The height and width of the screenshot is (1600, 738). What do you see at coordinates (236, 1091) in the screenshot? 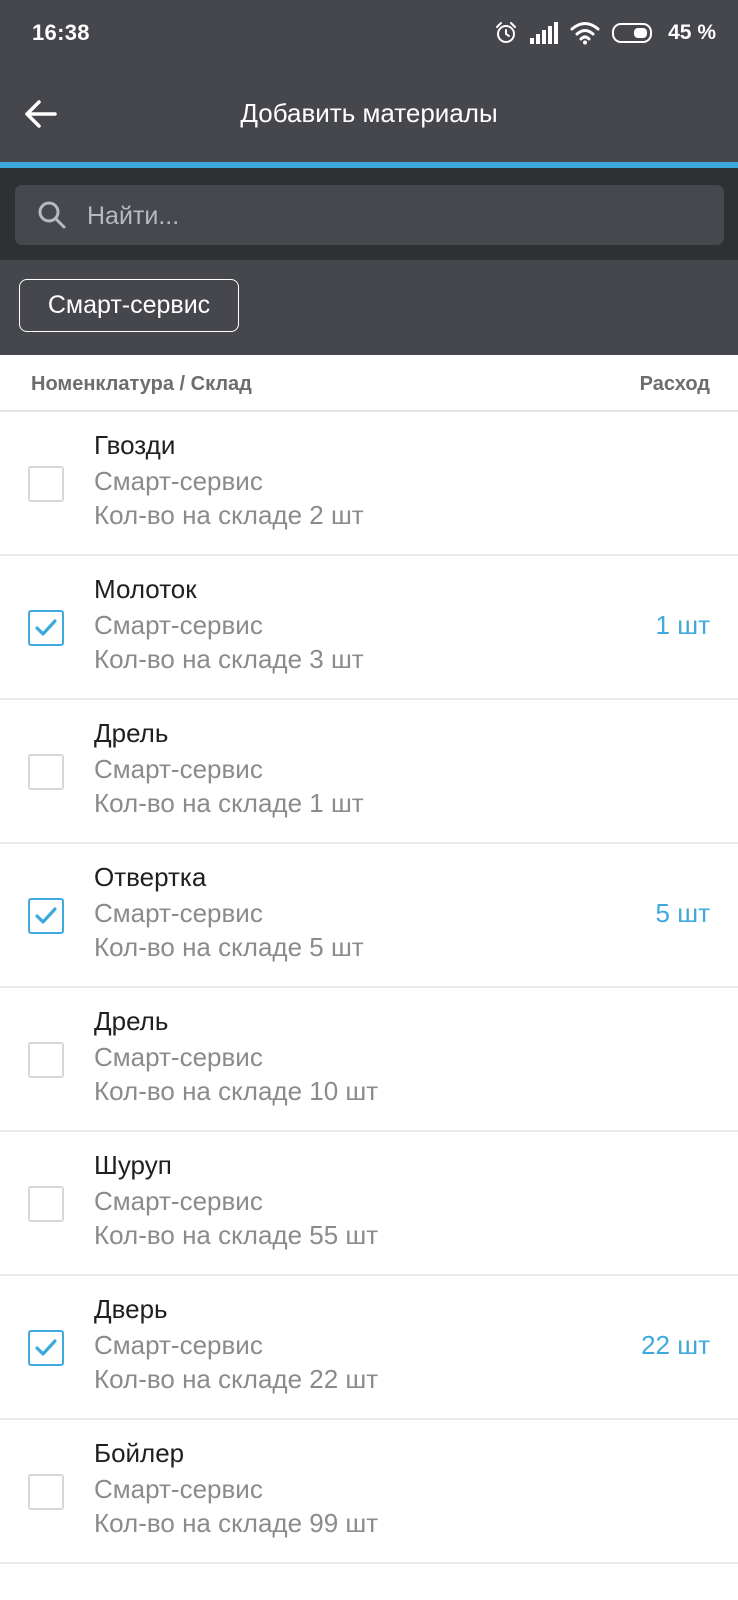
I see `item-stock: Кол-во на складе 10 шт` at bounding box center [236, 1091].